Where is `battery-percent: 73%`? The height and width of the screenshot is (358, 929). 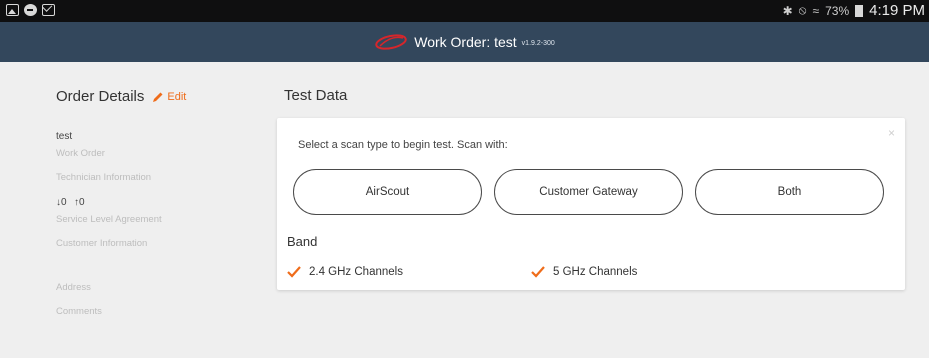 battery-percent: 73% is located at coordinates (837, 10).